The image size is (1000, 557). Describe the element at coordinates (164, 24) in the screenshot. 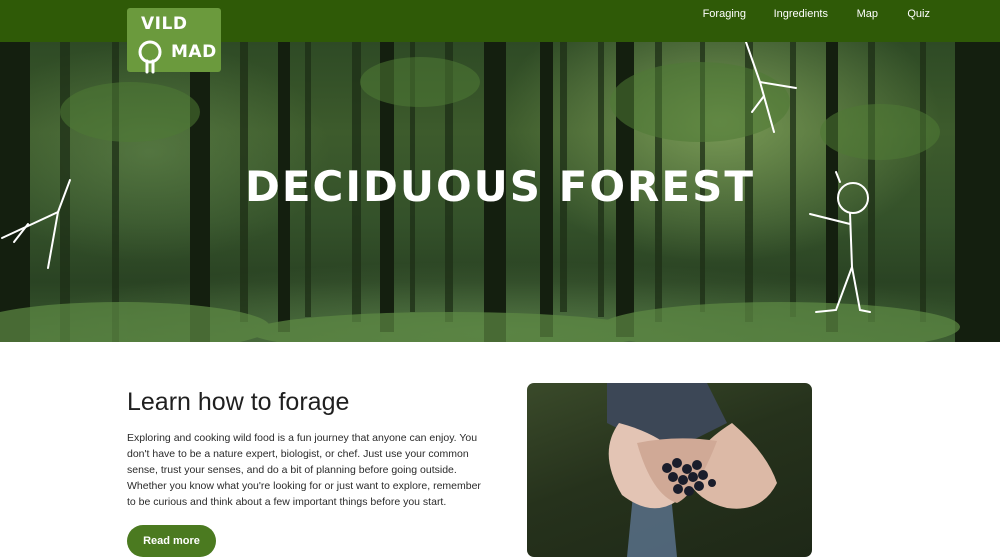

I see `logo-word-vild: VILD` at that location.